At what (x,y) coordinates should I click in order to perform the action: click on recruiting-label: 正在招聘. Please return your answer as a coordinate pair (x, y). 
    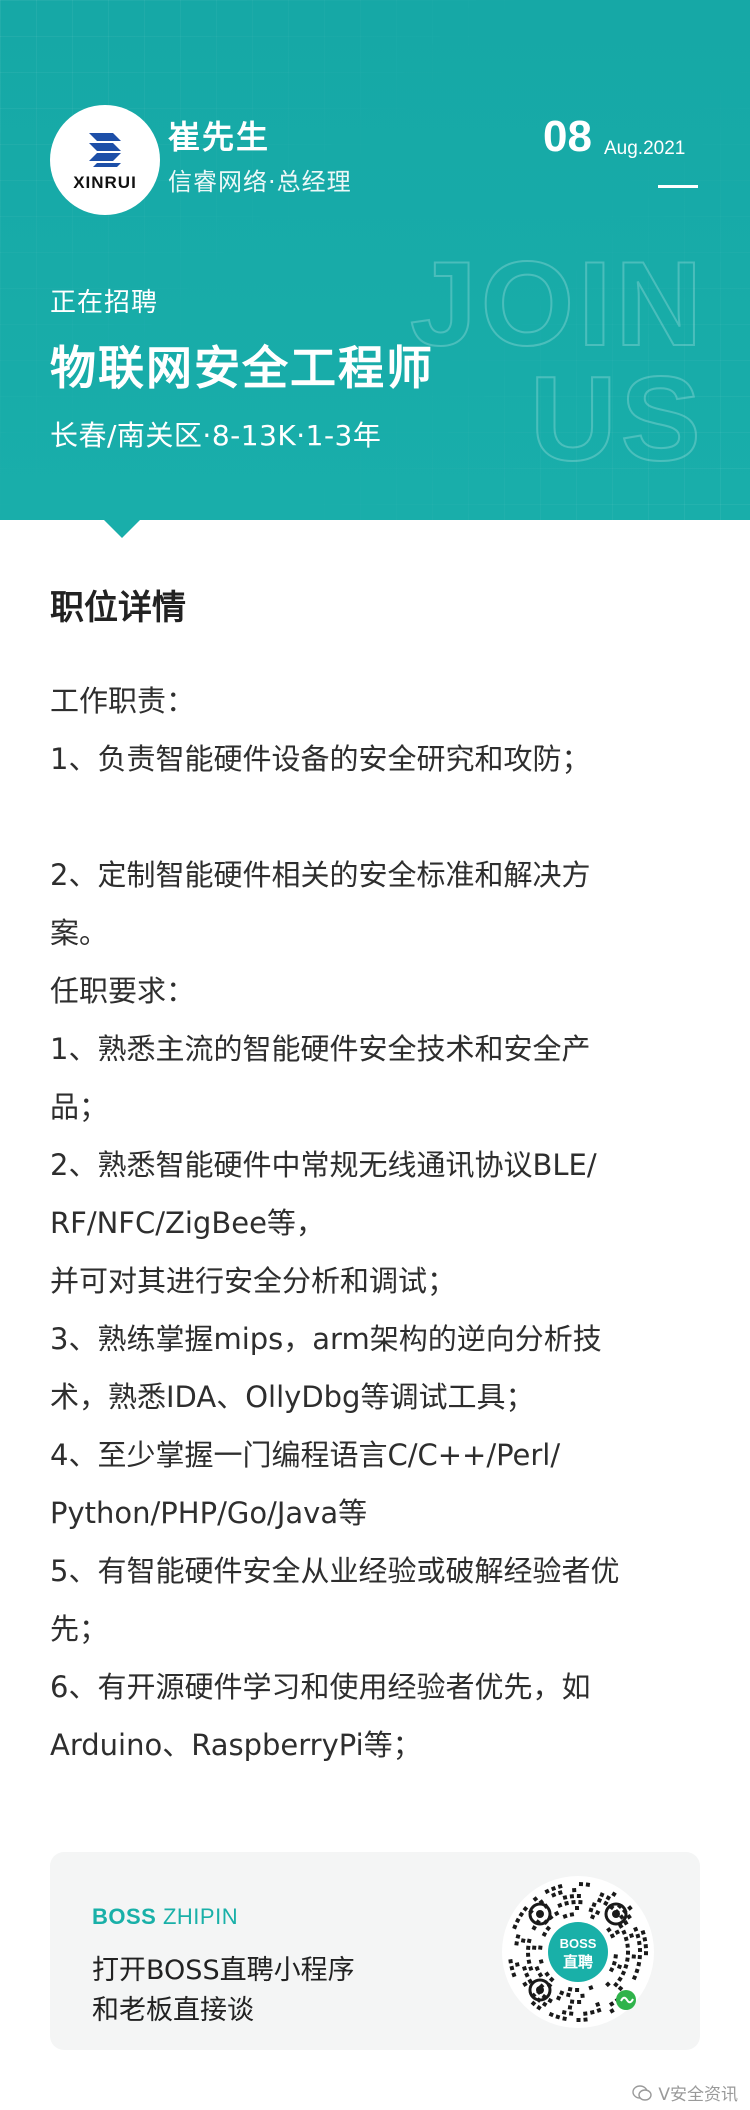
    Looking at the image, I should click on (104, 303).